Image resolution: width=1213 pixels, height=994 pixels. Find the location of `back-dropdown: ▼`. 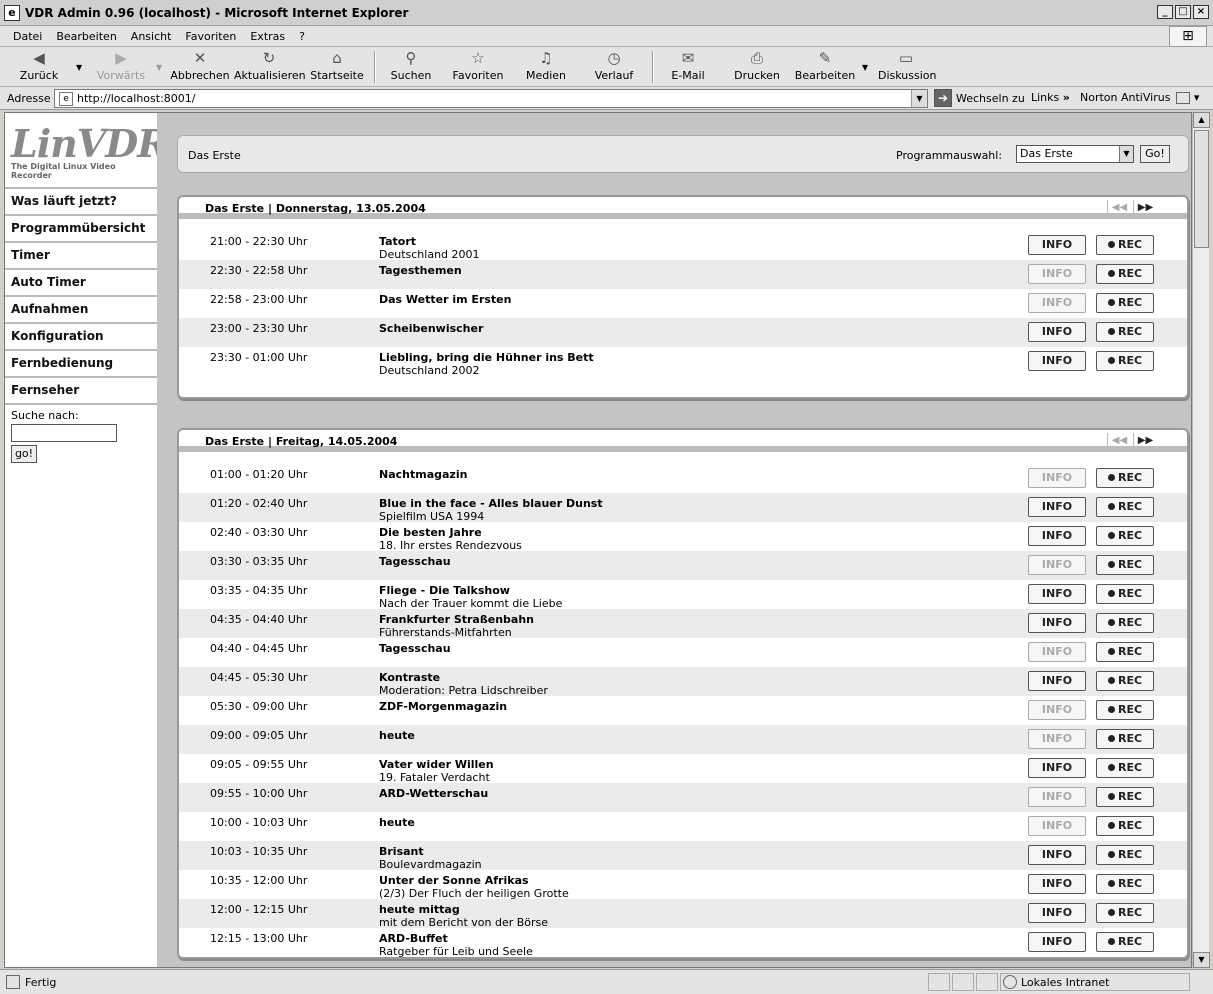

back-dropdown: ▼ is located at coordinates (81, 67).